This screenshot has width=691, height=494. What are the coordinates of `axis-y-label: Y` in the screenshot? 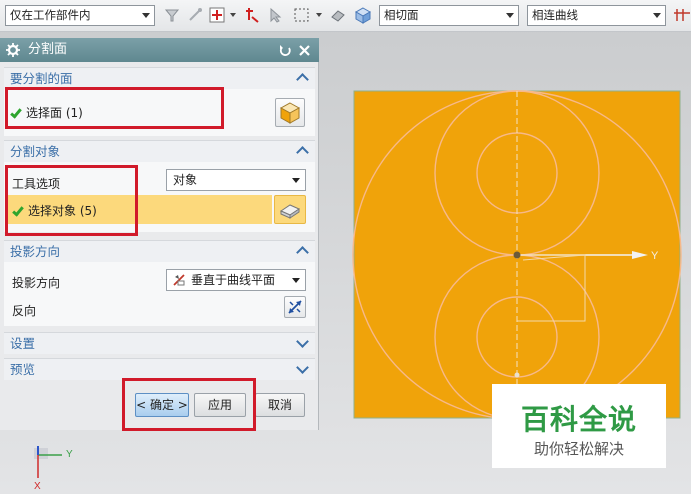 It's located at (655, 256).